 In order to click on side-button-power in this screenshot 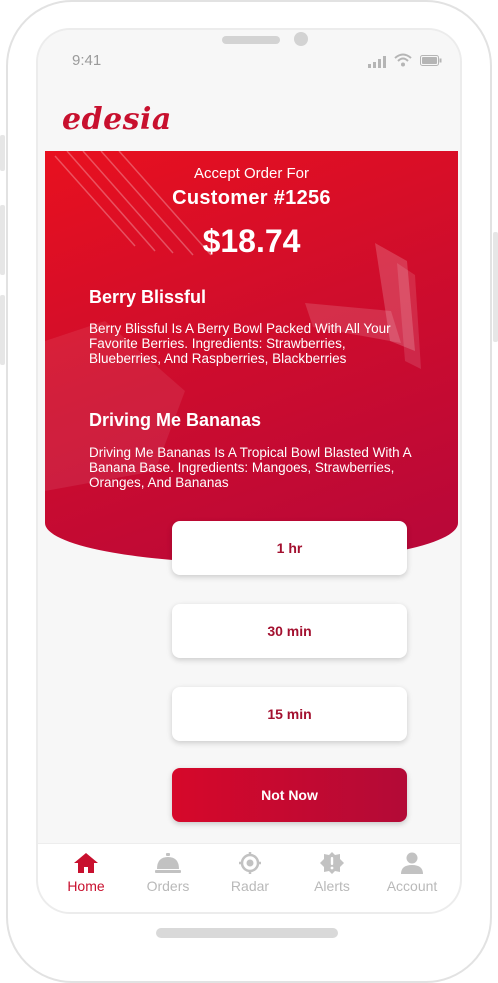, I will do `click(495, 287)`.